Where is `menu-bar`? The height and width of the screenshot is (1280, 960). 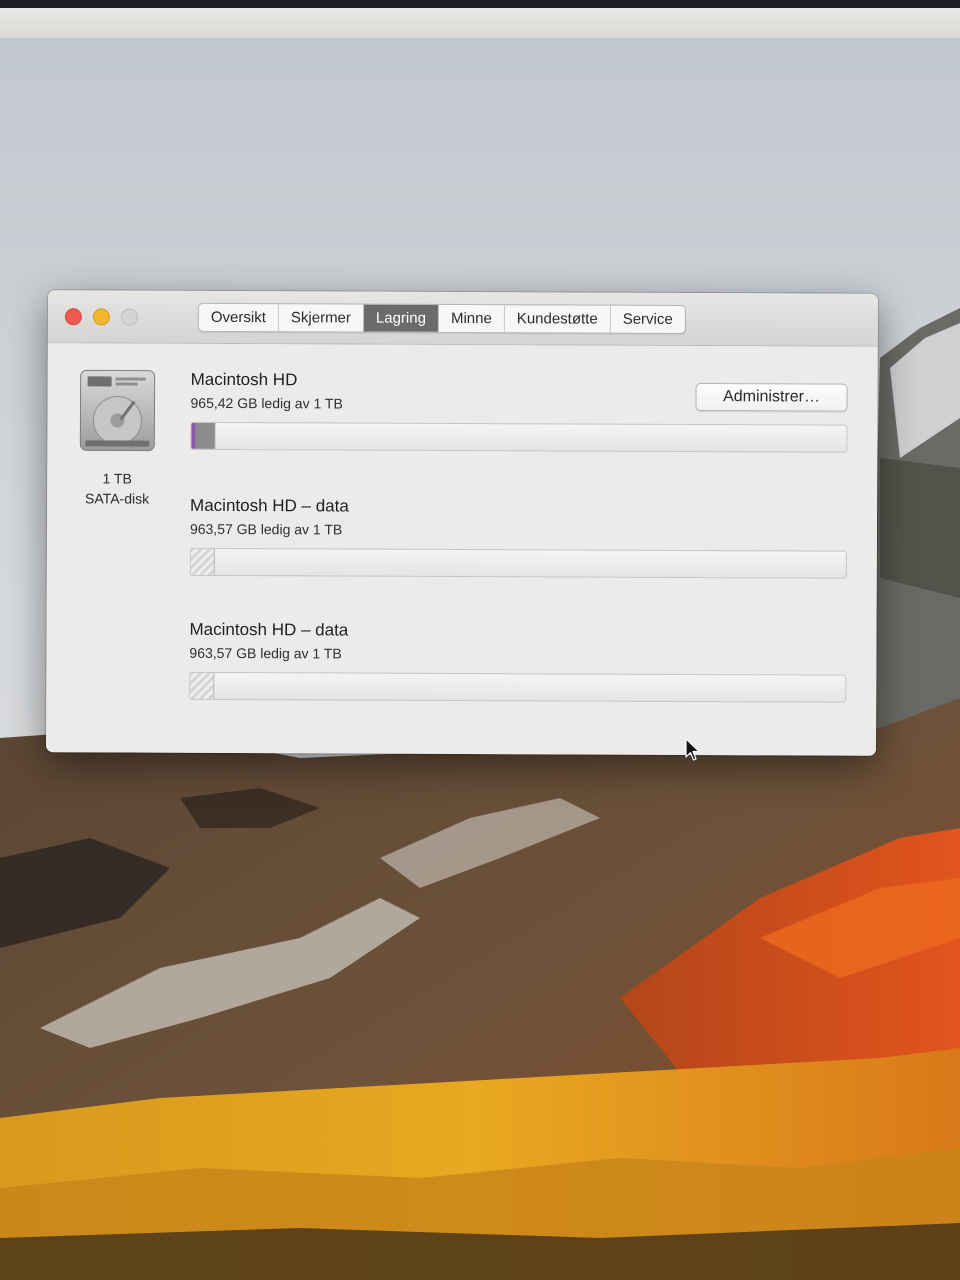 menu-bar is located at coordinates (480, 23).